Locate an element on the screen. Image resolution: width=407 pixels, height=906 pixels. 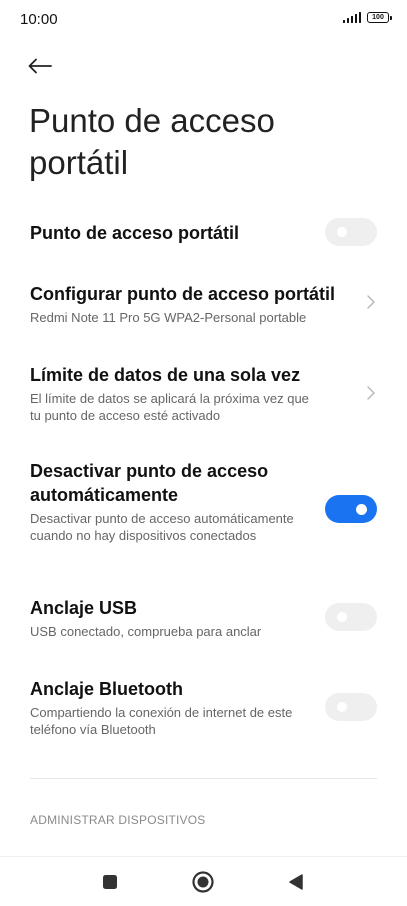
setting-configure-title: Configurar punto de acceso portátil is located at coordinates (183, 294).